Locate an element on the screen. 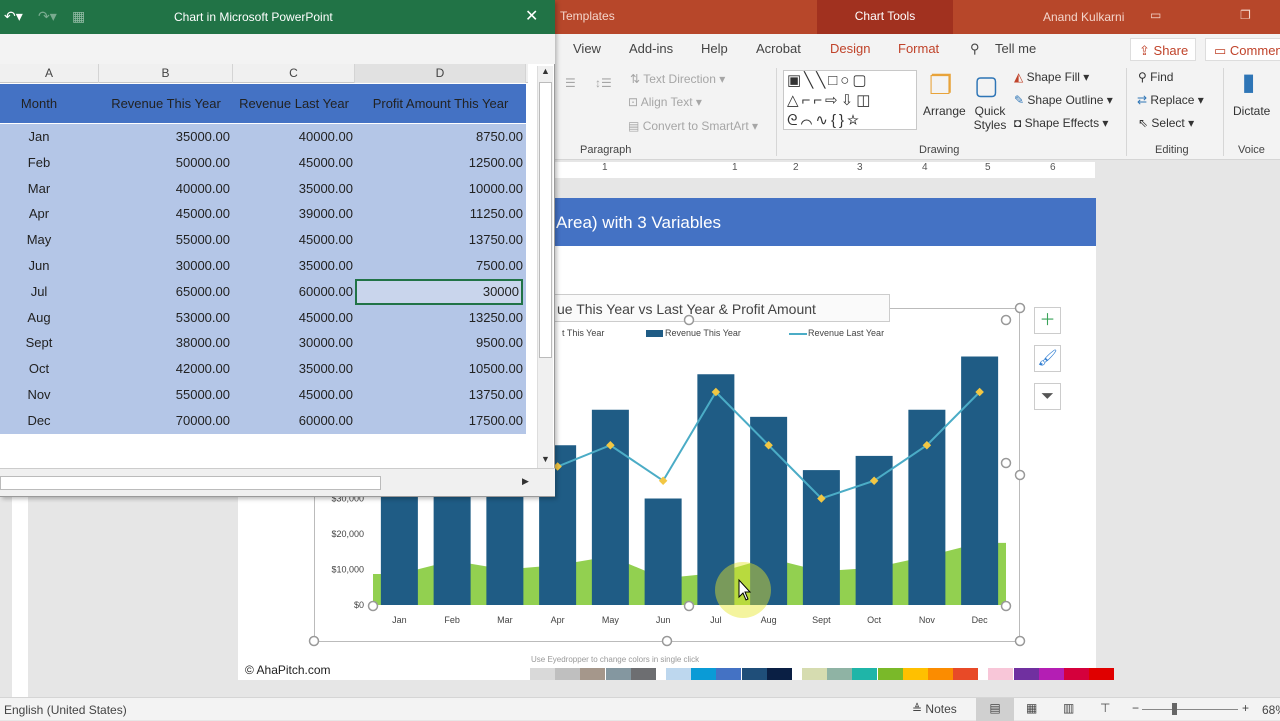  table-cell: 53000.00 is located at coordinates (164, 318).